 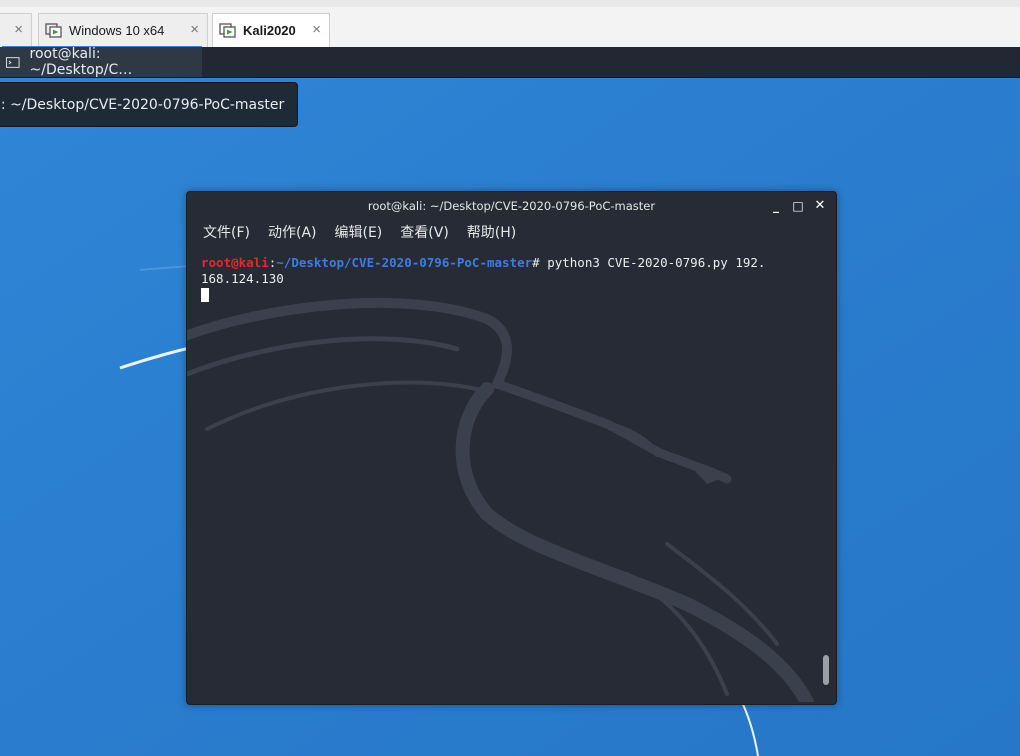 What do you see at coordinates (491, 232) in the screenshot?
I see `menu-help: 帮助(H)` at bounding box center [491, 232].